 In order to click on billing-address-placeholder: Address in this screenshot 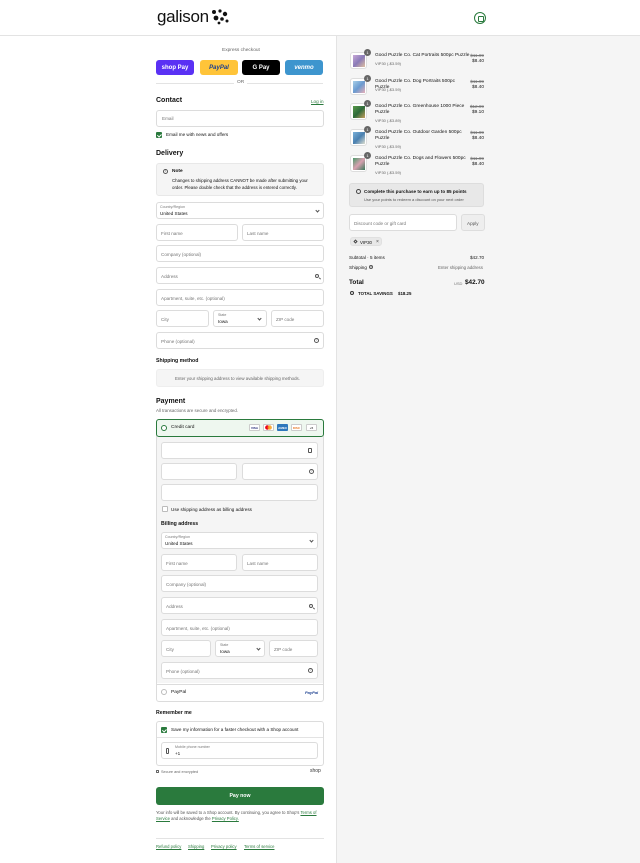, I will do `click(174, 606)`.